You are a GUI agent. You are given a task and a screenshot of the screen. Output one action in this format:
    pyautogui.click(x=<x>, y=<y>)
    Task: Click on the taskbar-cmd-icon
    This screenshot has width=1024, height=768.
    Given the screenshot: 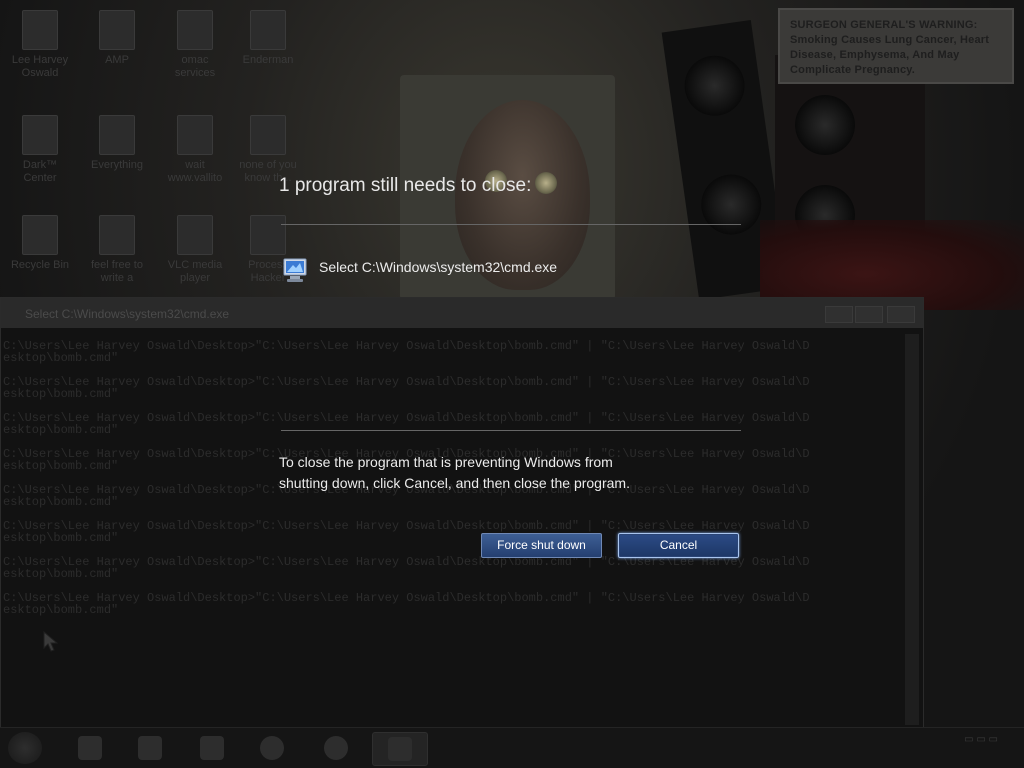 What is the action you would take?
    pyautogui.click(x=400, y=749)
    